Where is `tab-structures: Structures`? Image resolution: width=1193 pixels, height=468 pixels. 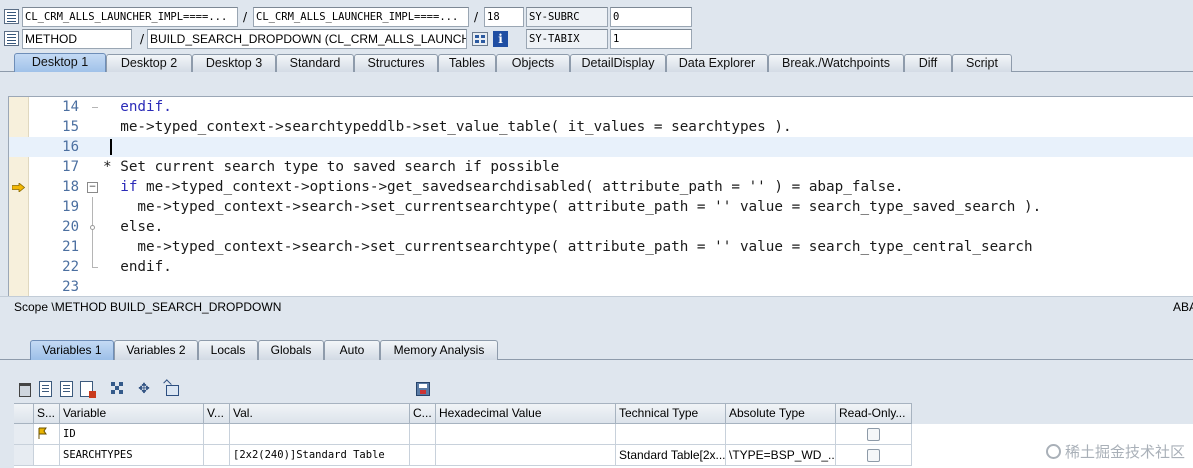
tab-structures: Structures is located at coordinates (396, 63).